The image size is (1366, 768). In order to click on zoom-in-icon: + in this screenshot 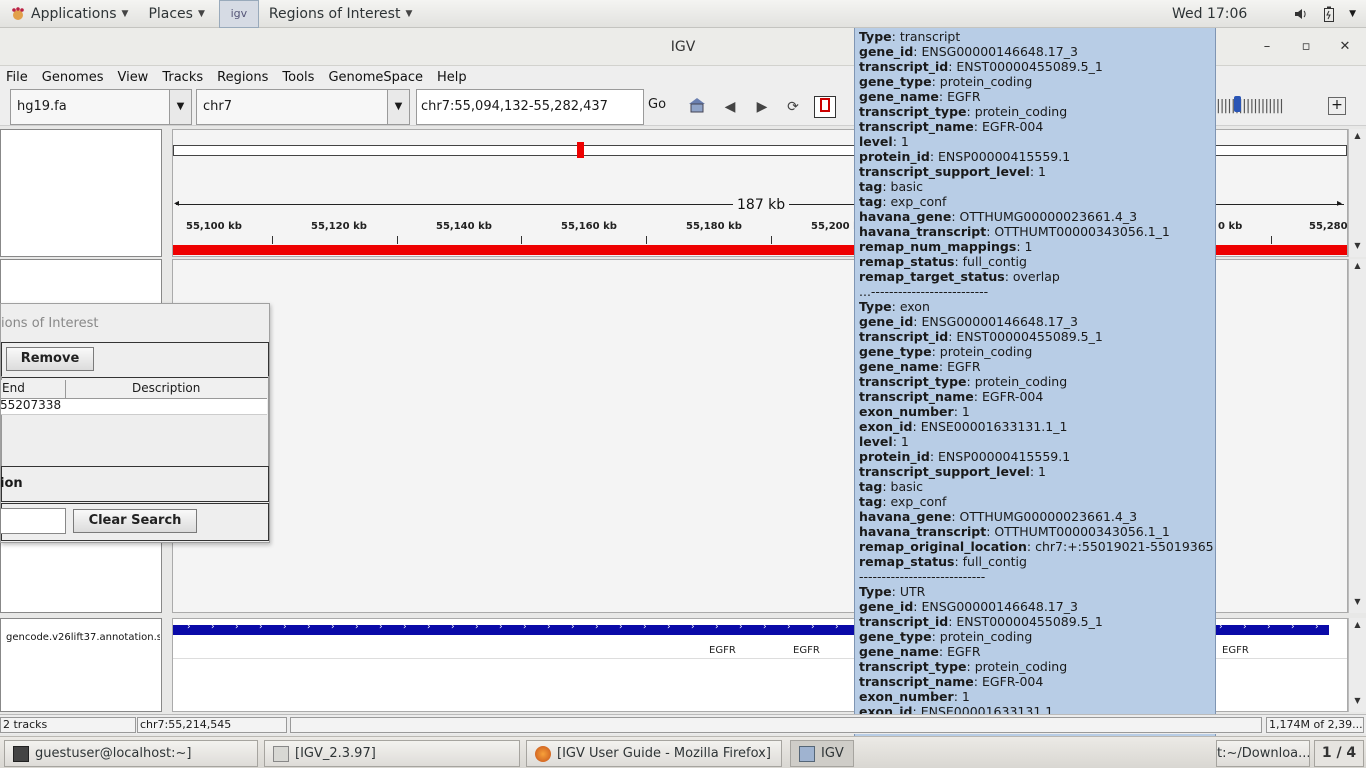, I will do `click(1337, 106)`.